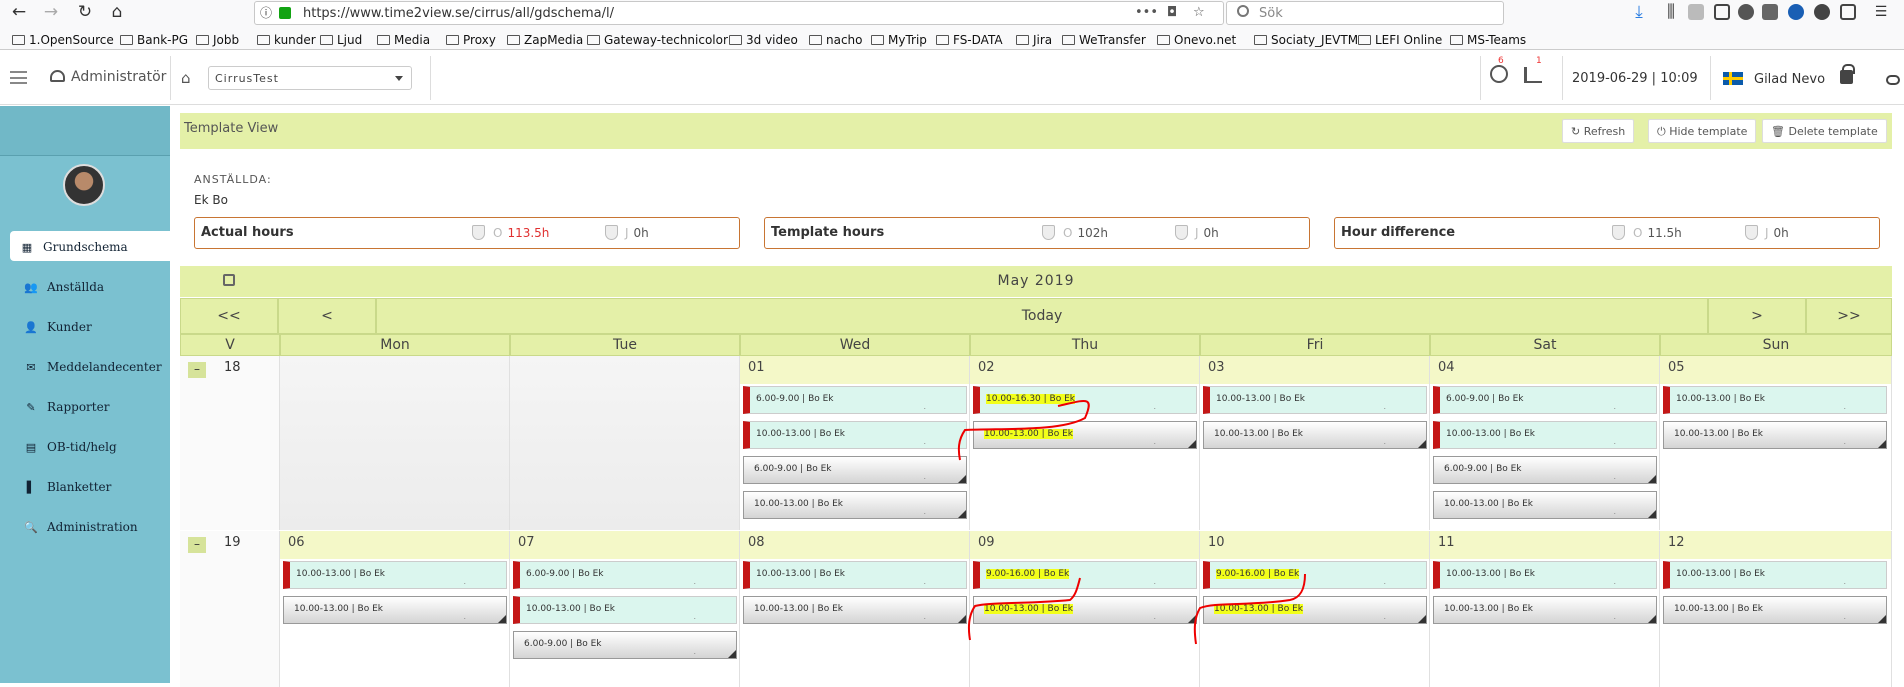 Image resolution: width=1904 pixels, height=687 pixels. What do you see at coordinates (211, 200) in the screenshot?
I see `employee-name: Ek Bo` at bounding box center [211, 200].